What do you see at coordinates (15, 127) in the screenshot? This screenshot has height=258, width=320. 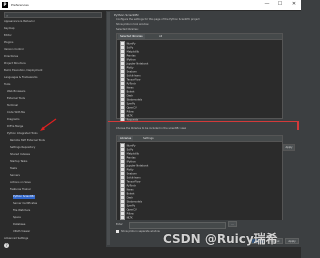 I see `tree-item: Diff & Merge` at bounding box center [15, 127].